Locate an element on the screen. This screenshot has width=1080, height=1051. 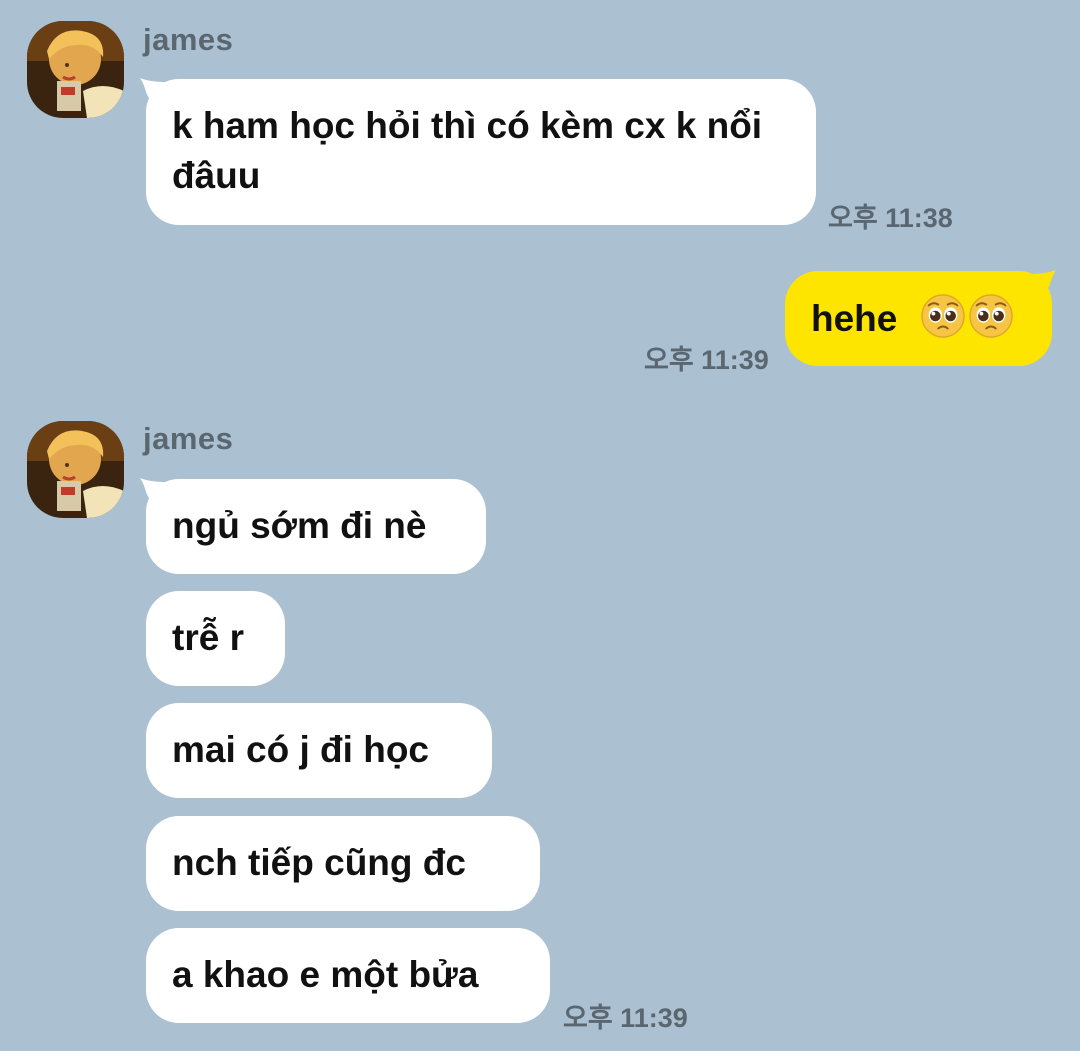
message-time: 오후 11:38 is located at coordinates (890, 218).